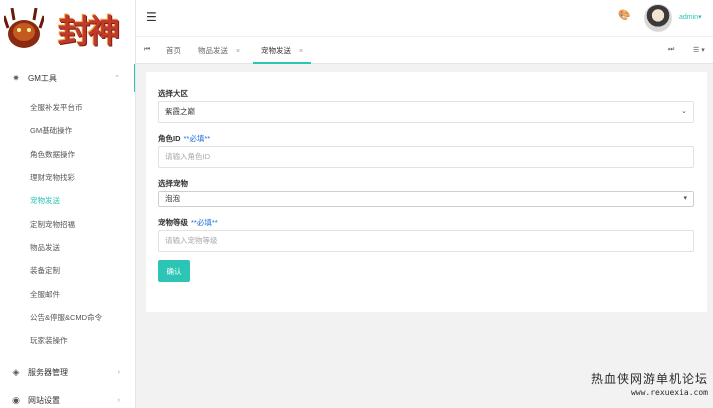  I want to click on logo-creature-icon, so click(24, 28).